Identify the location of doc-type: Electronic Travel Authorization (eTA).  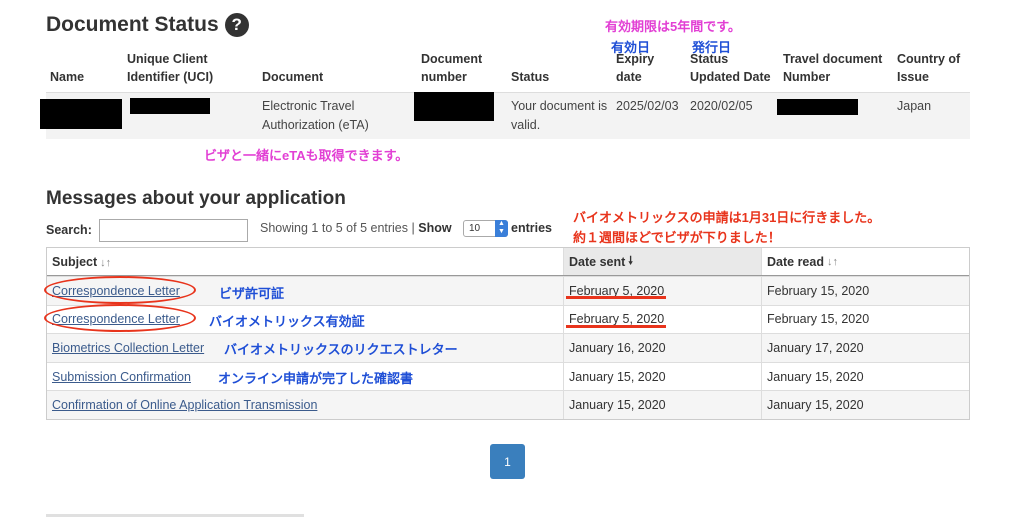
(315, 115).